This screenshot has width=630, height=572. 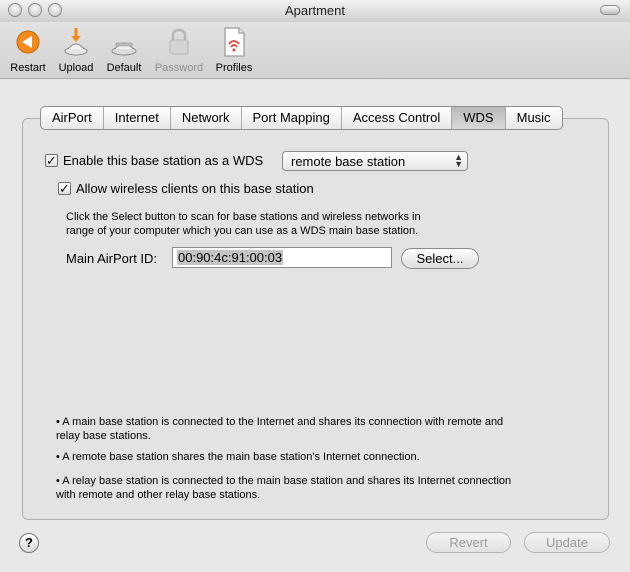 I want to click on password-label: Password, so click(x=179, y=68).